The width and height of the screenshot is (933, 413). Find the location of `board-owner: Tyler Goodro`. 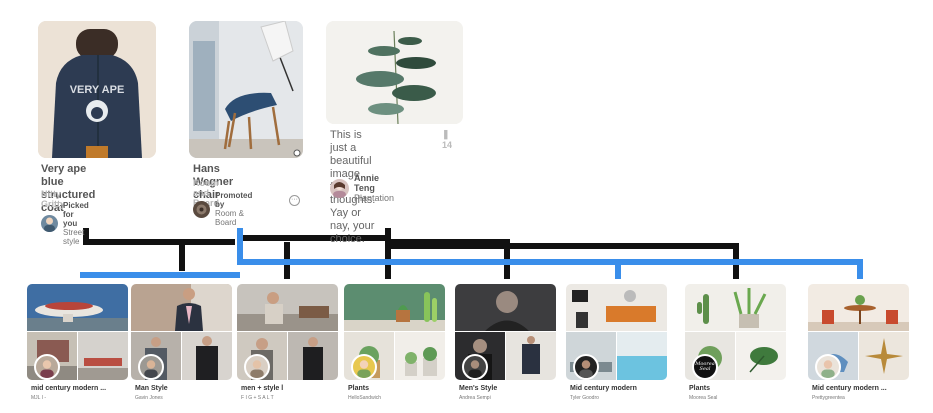

board-owner: Tyler Goodro is located at coordinates (625, 398).